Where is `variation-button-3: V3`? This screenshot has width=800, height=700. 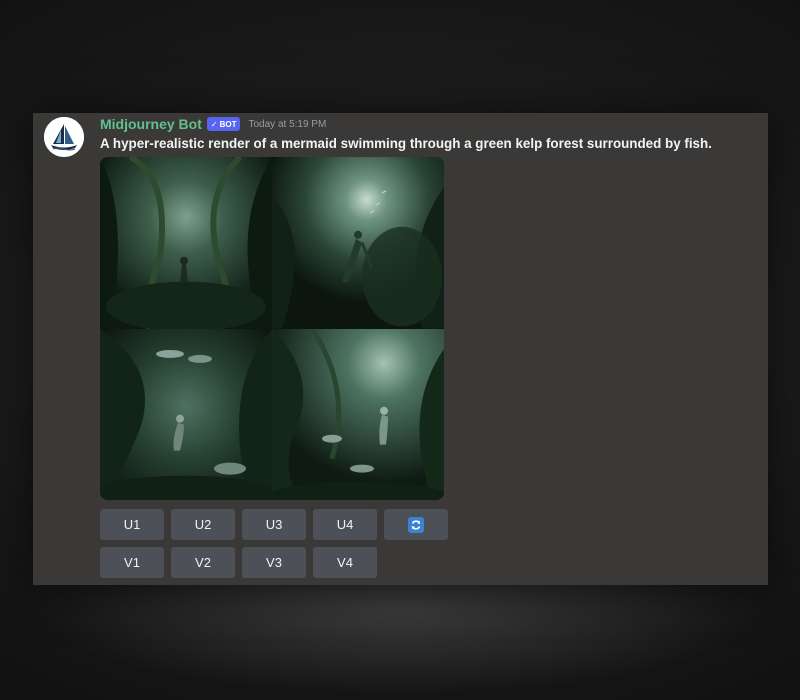 variation-button-3: V3 is located at coordinates (274, 562).